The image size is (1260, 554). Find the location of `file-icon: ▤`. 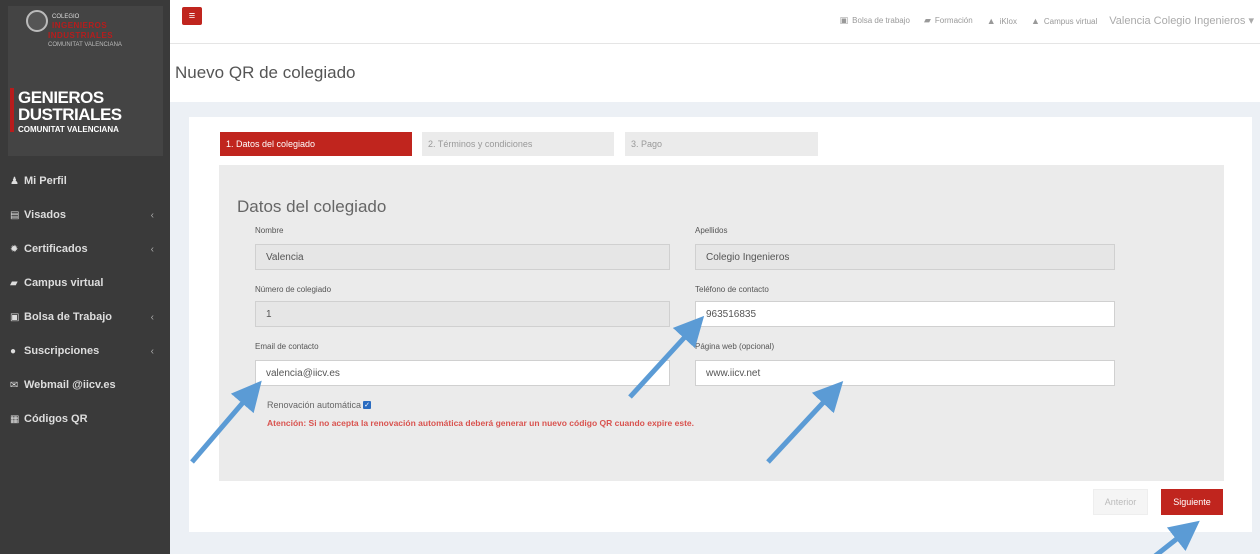

file-icon: ▤ is located at coordinates (15, 215).